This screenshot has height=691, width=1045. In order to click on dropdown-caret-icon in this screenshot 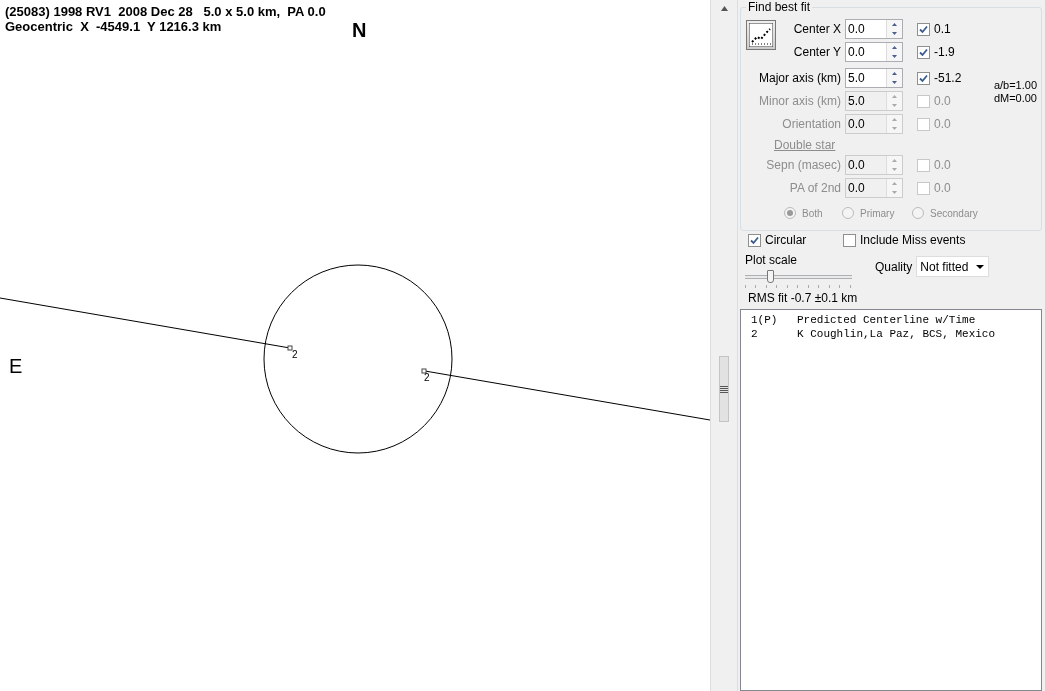, I will do `click(980, 266)`.